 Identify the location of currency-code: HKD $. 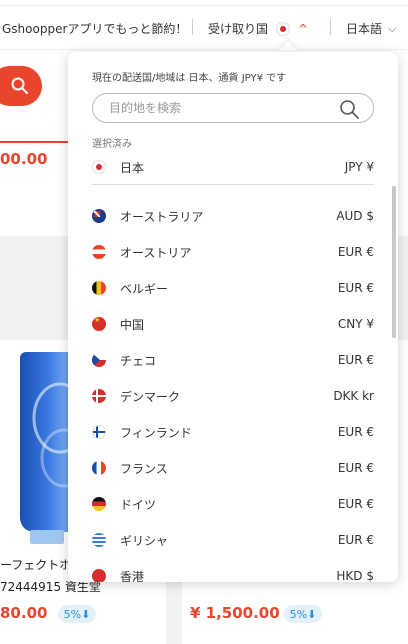
(355, 575).